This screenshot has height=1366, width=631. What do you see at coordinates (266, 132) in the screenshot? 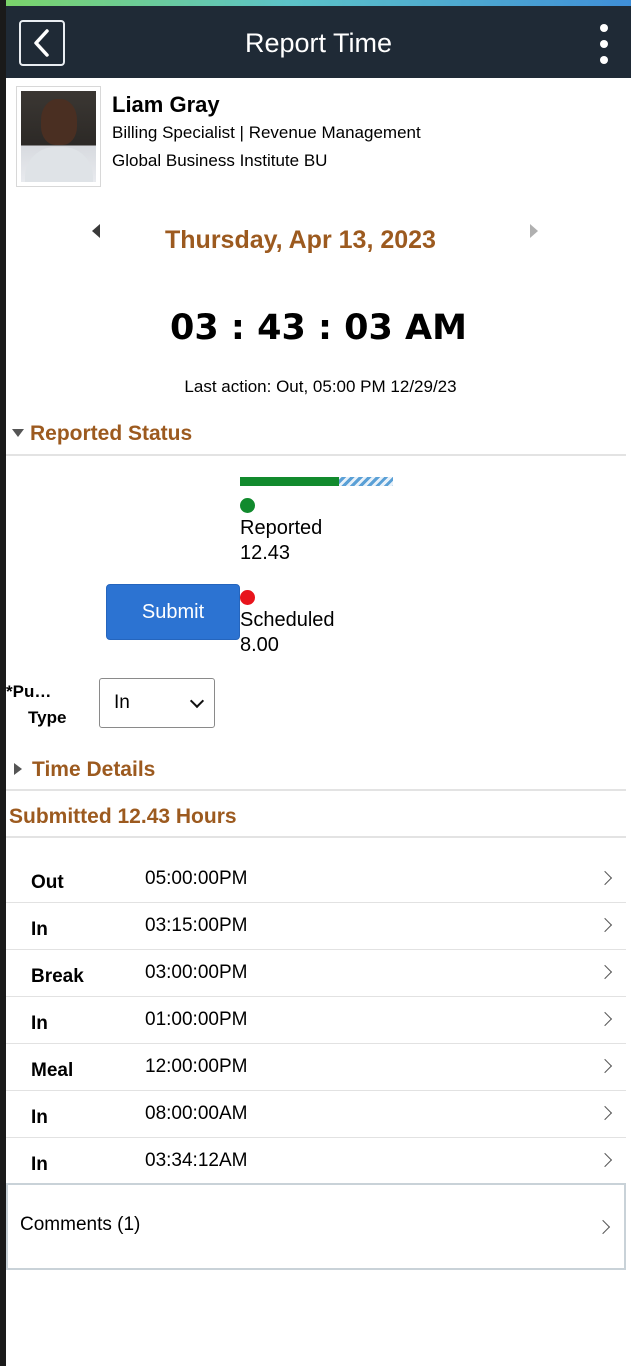
I see `employee-job: Billing Specialist | Revenue Management` at bounding box center [266, 132].